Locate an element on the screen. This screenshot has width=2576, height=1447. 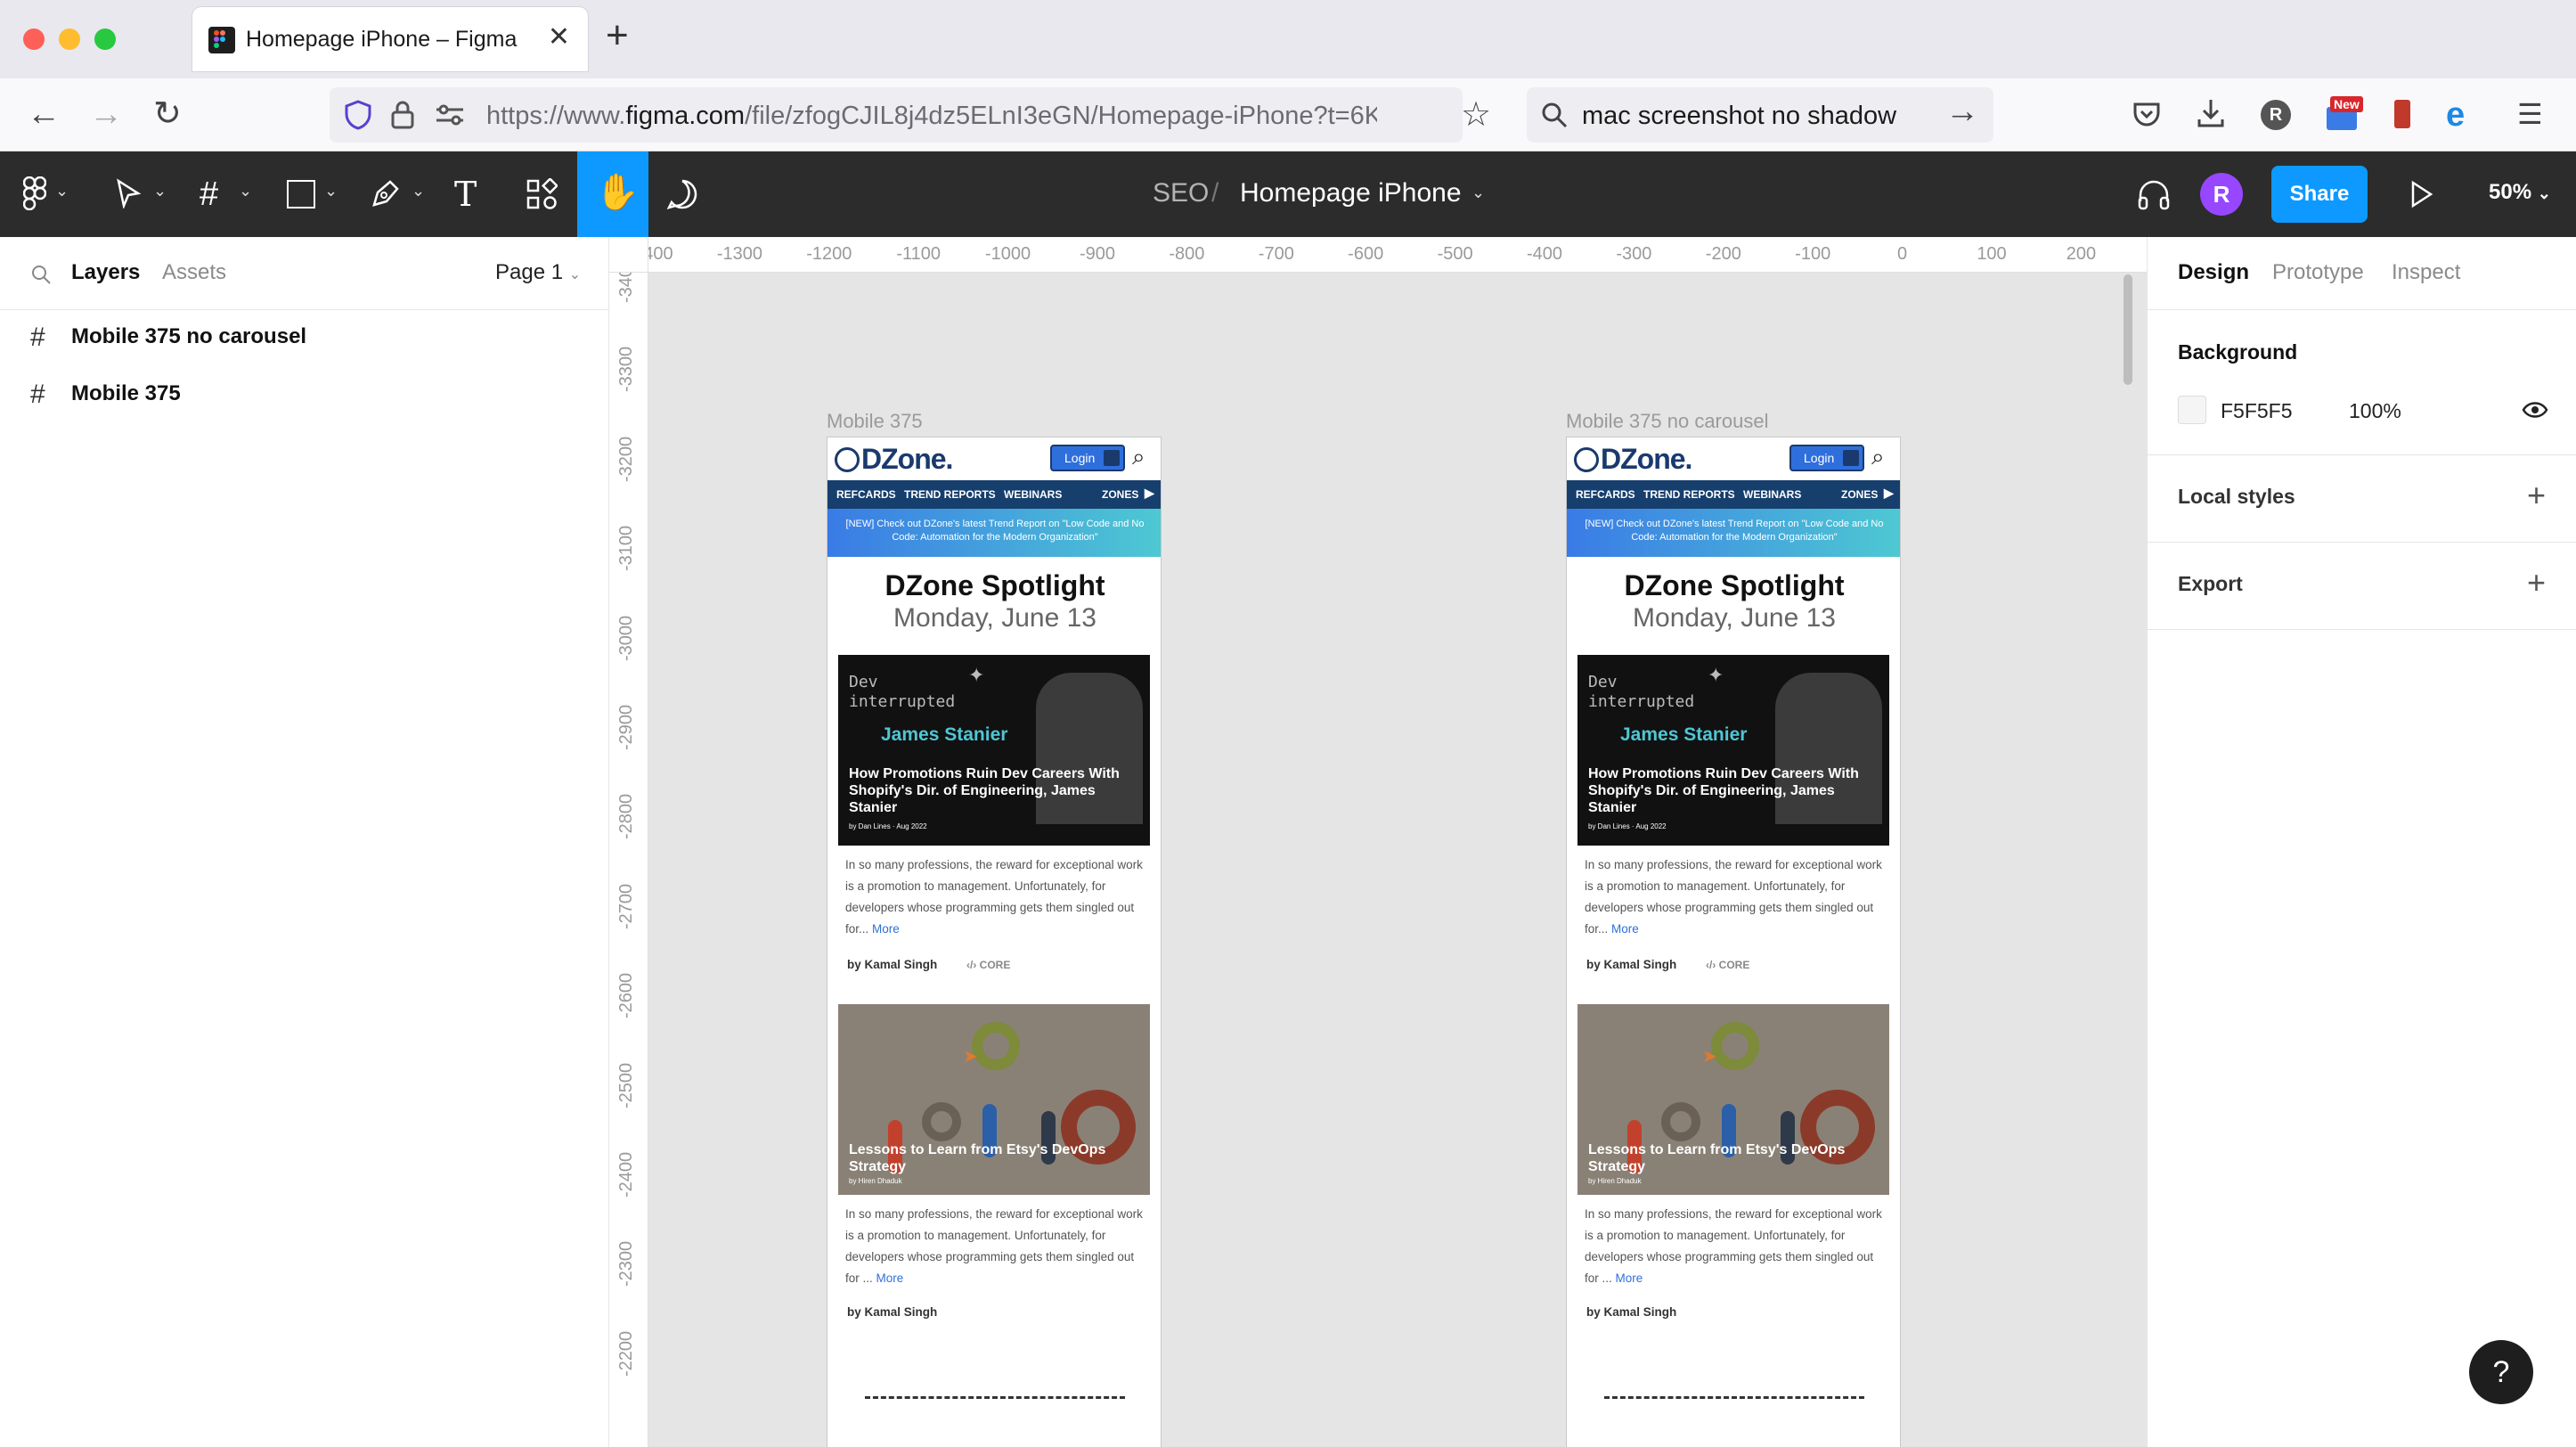
present-play-icon is located at coordinates (2421, 194).